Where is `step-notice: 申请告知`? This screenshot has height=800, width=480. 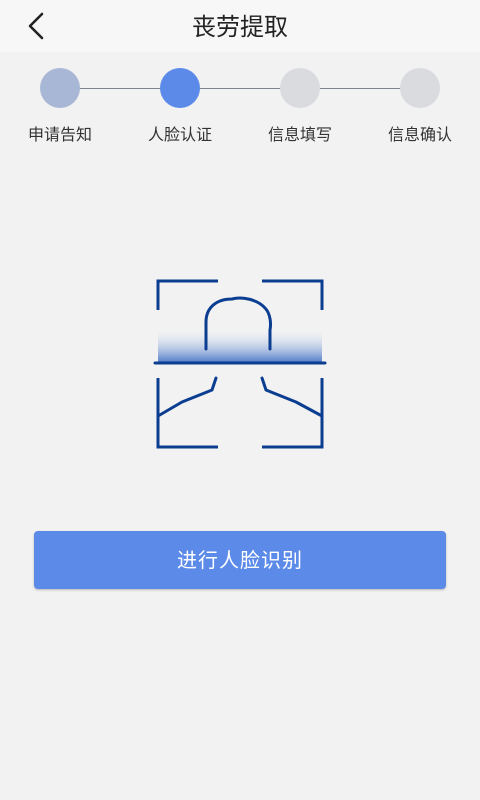 step-notice: 申请告知 is located at coordinates (60, 106).